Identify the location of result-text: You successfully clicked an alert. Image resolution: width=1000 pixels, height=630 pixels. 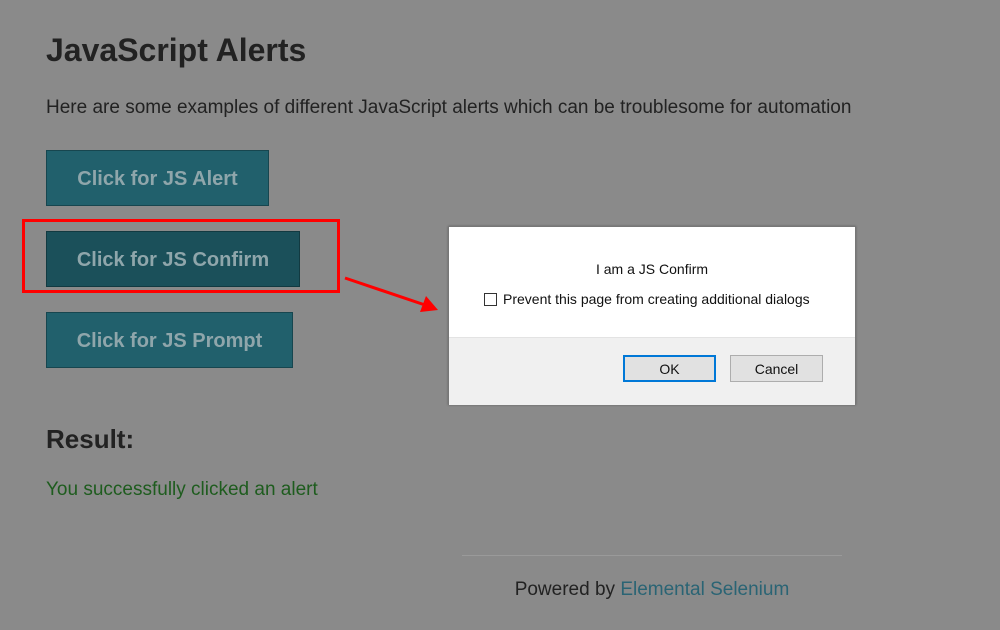
(182, 489).